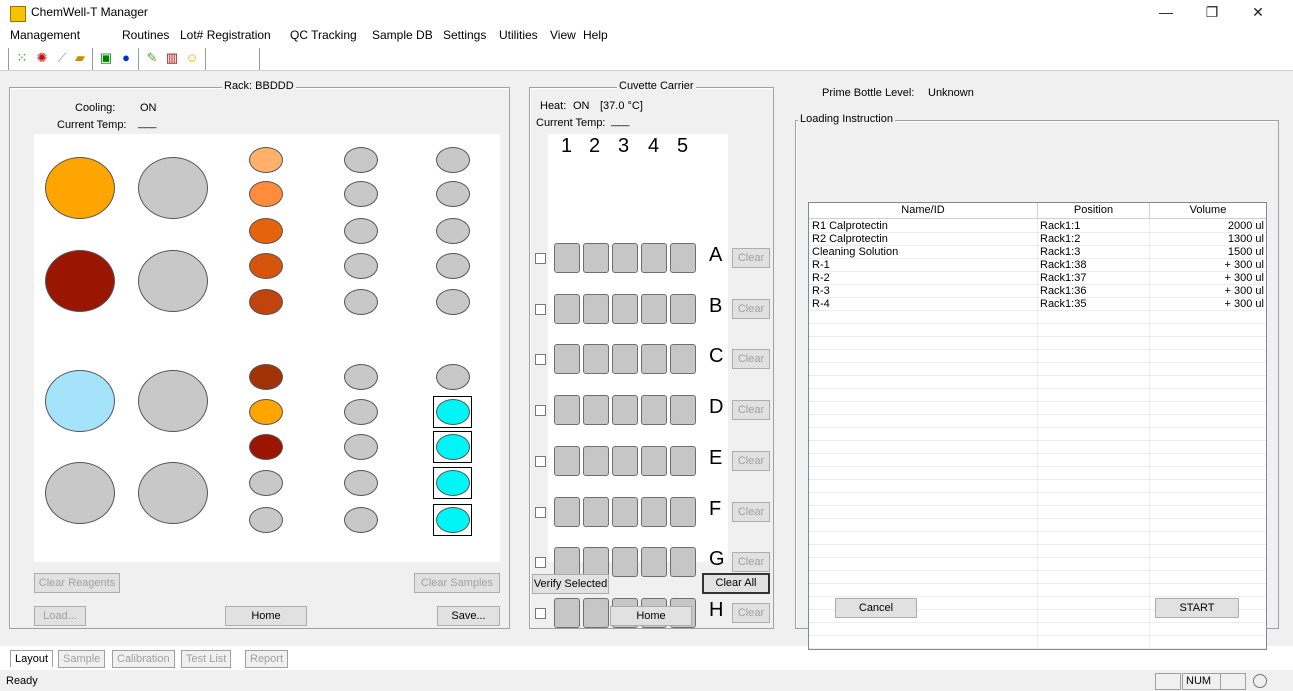 This screenshot has width=1293, height=691. What do you see at coordinates (1037, 291) in the screenshot?
I see `table-row: R-3 Rack1:36 + 300 ul` at bounding box center [1037, 291].